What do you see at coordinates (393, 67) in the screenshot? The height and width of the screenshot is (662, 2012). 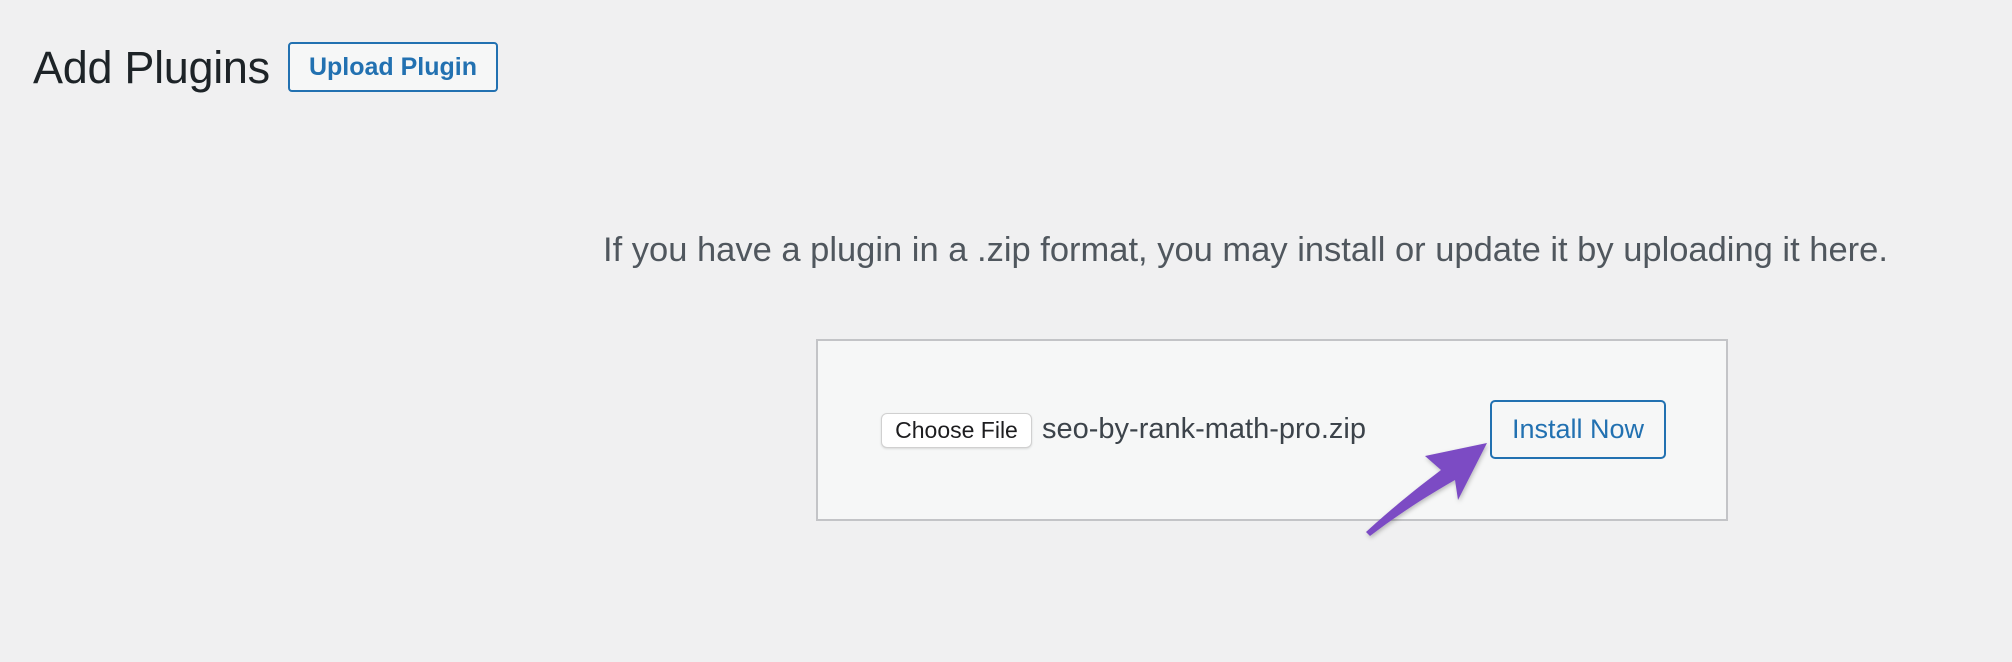 I see `upload-plugin-button: Upload Plugin` at bounding box center [393, 67].